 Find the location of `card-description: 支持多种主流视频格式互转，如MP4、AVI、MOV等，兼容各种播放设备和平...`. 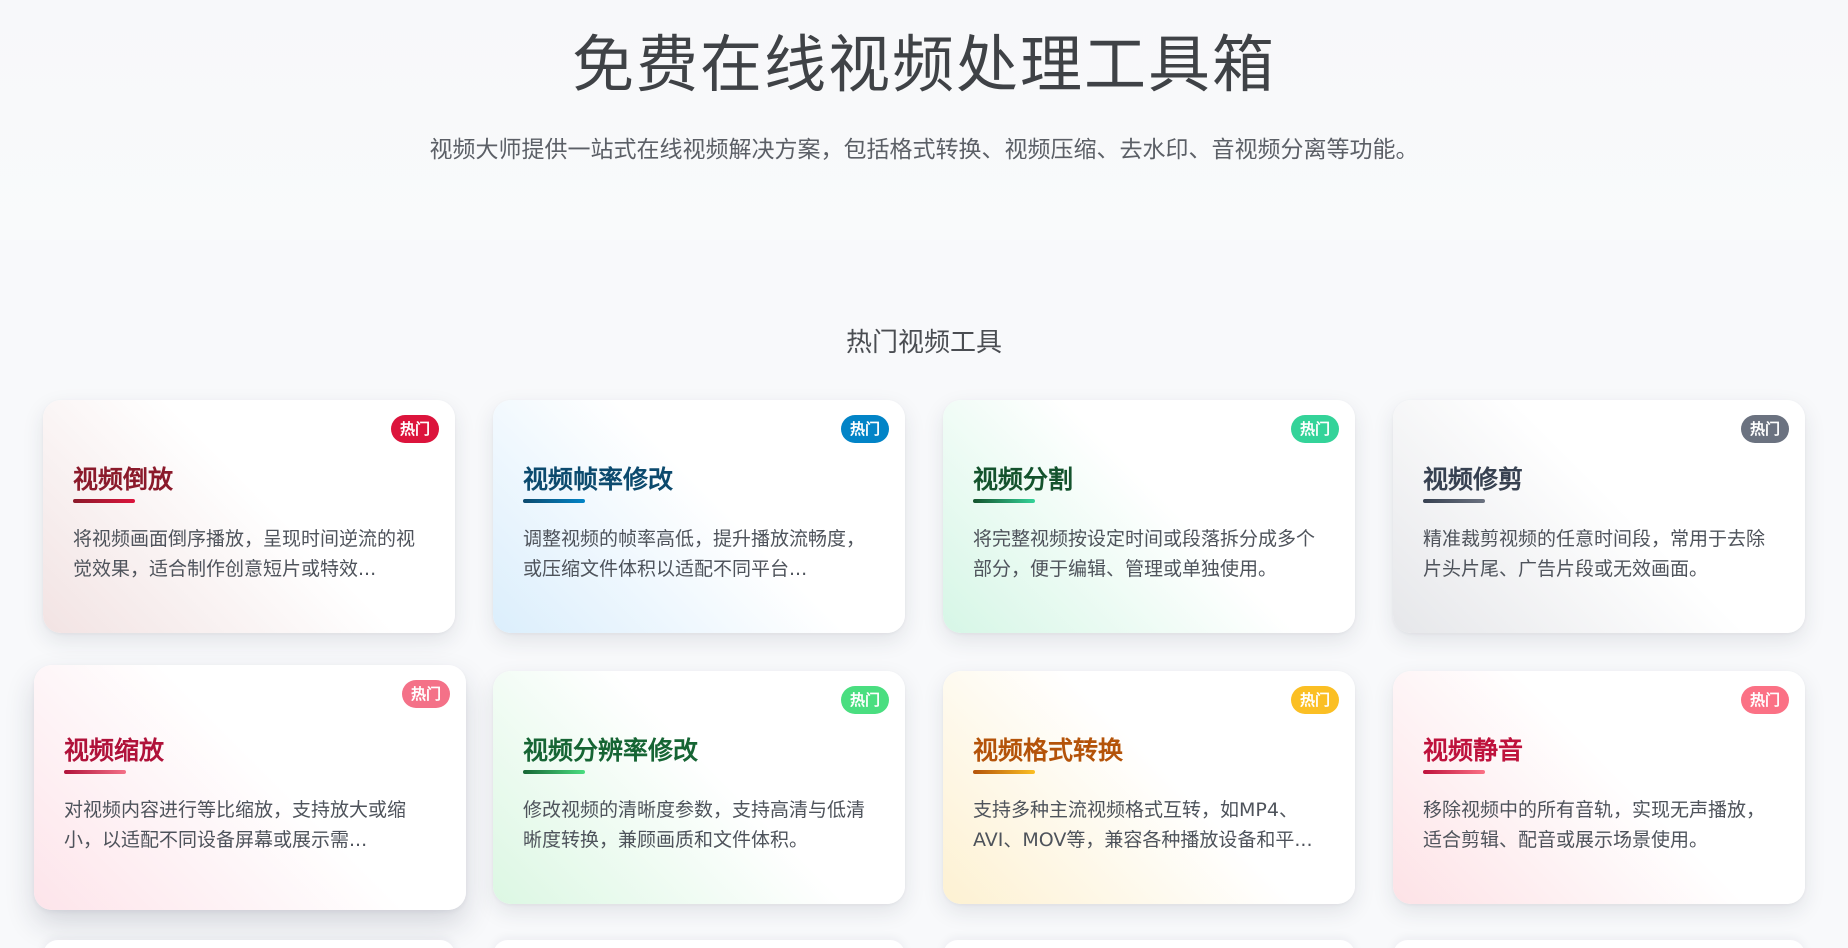

card-description: 支持多种主流视频格式互转，如MP4、AVI、MOV等，兼容各种播放设备和平... is located at coordinates (1143, 825).